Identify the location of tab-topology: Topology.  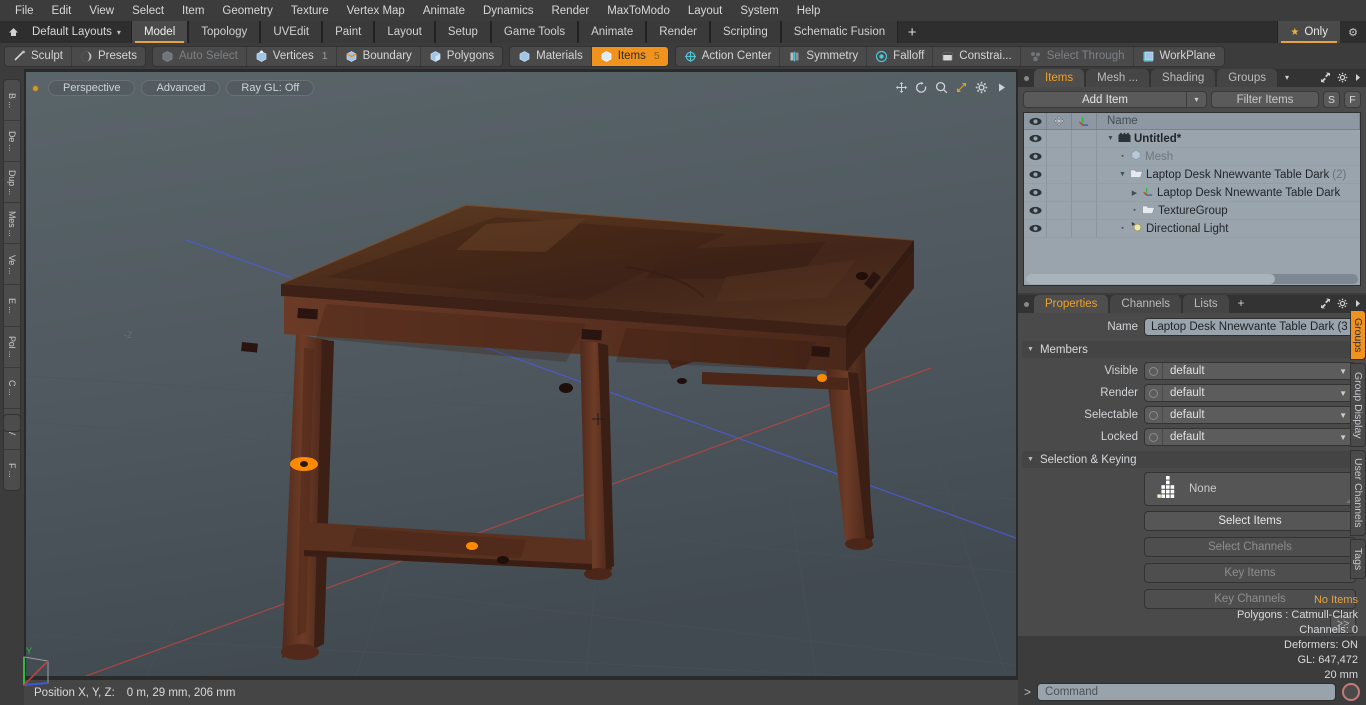
(224, 32).